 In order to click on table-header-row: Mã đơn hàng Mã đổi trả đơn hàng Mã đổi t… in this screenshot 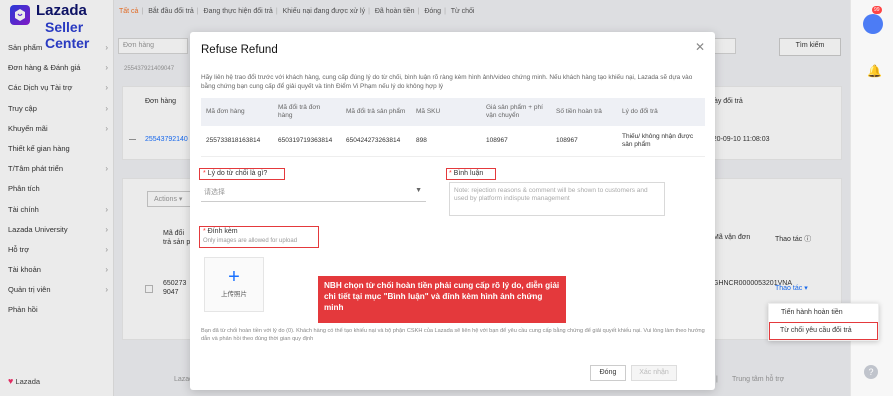, I will do `click(453, 112)`.